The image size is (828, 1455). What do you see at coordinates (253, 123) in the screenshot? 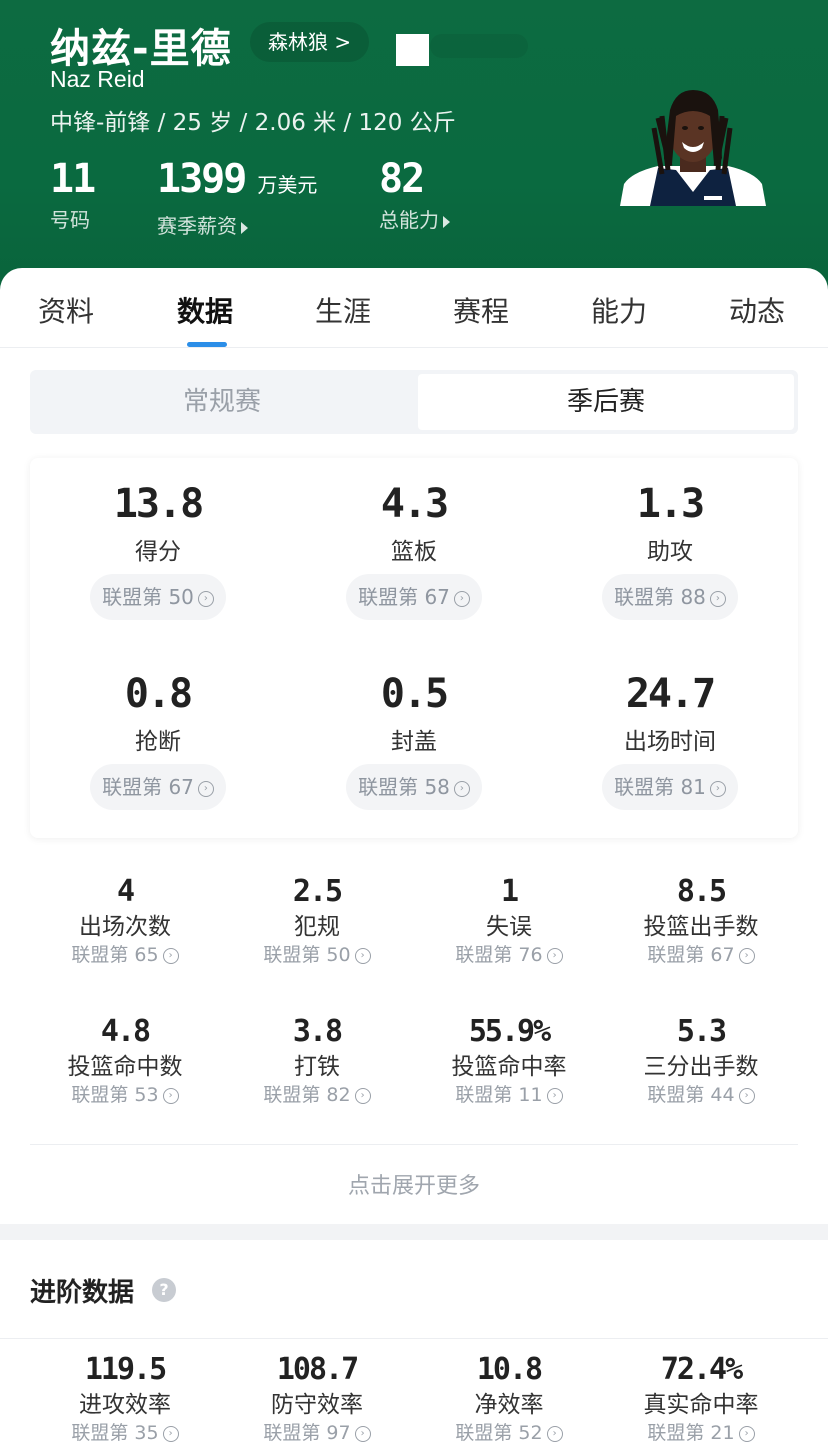
I see `player-bio: 中锋-前锋 / 25 岁 / 2.06 米 / 120 公斤` at bounding box center [253, 123].